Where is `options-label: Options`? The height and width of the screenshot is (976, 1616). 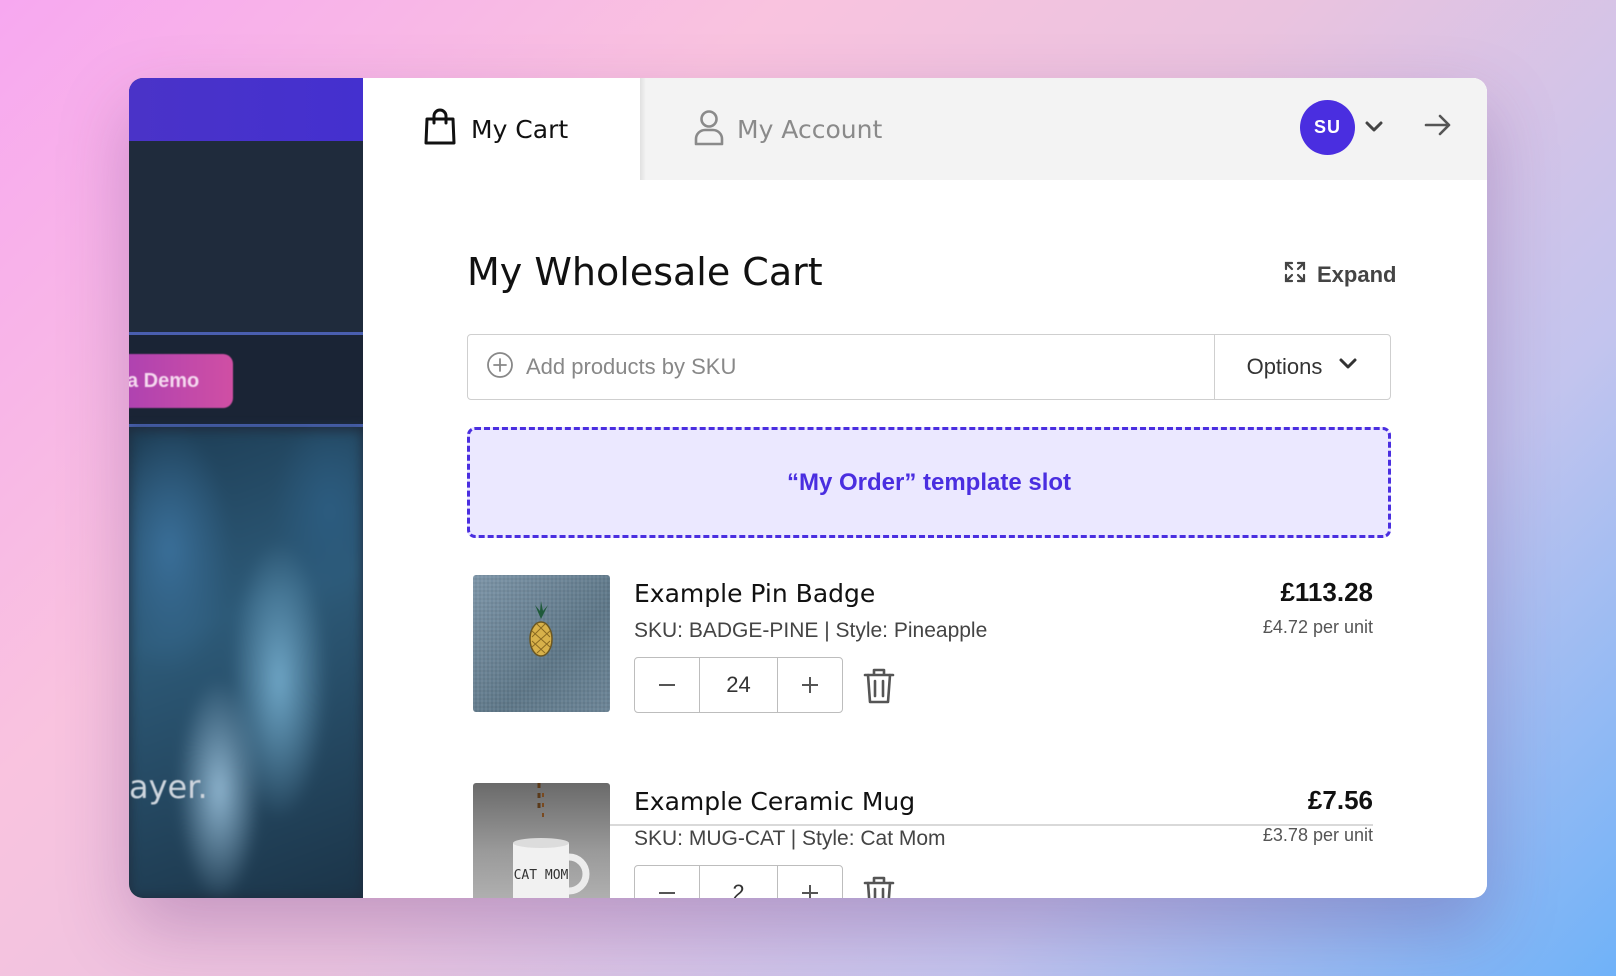
options-label: Options is located at coordinates (1284, 366).